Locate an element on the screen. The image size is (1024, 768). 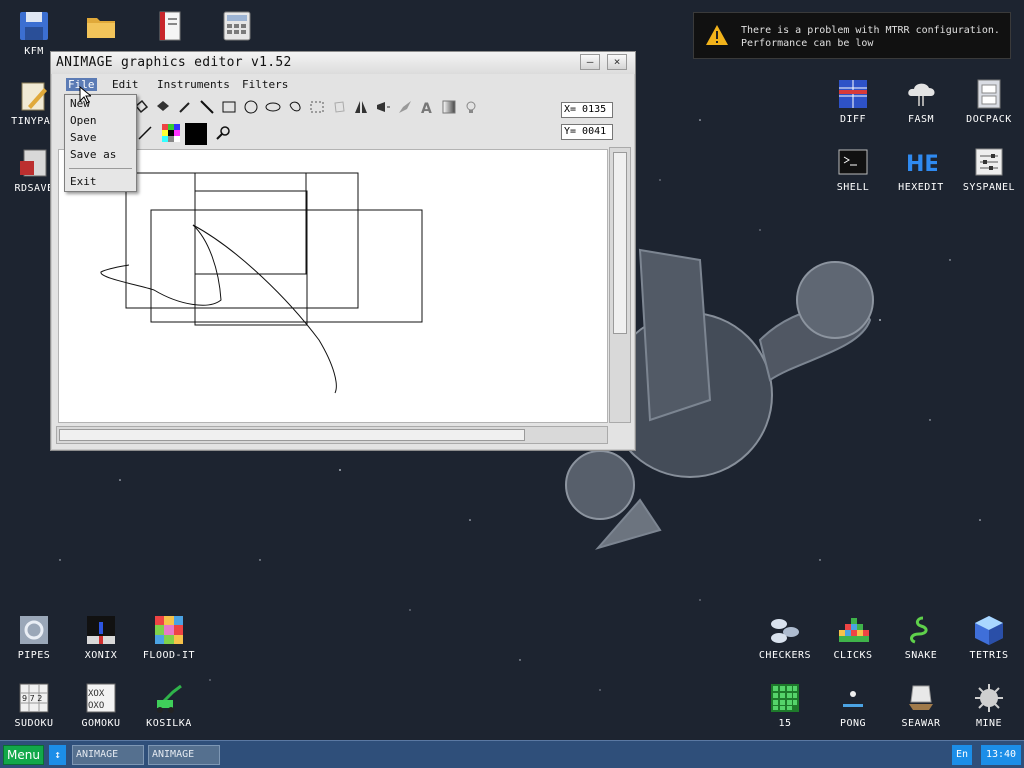
desktop-icon-pong: PONG is located at coordinates (853, 705).